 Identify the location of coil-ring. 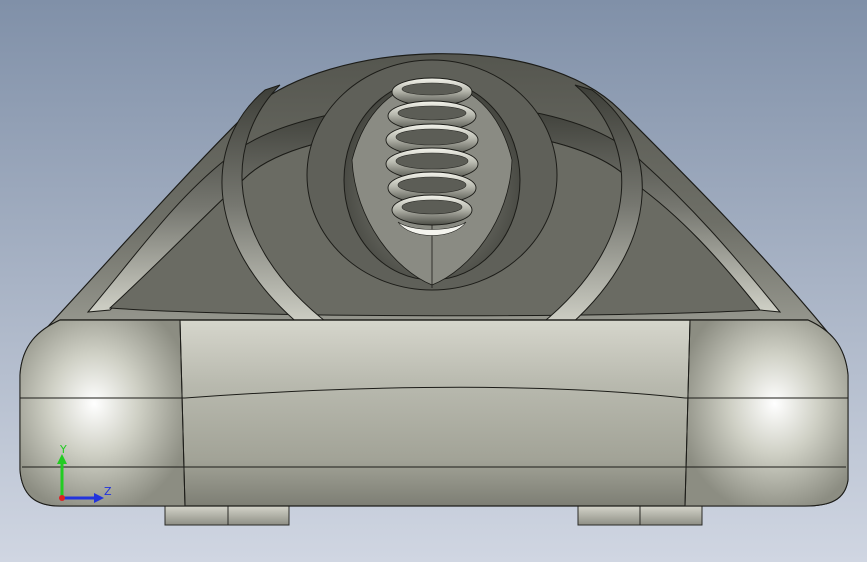
(432, 210).